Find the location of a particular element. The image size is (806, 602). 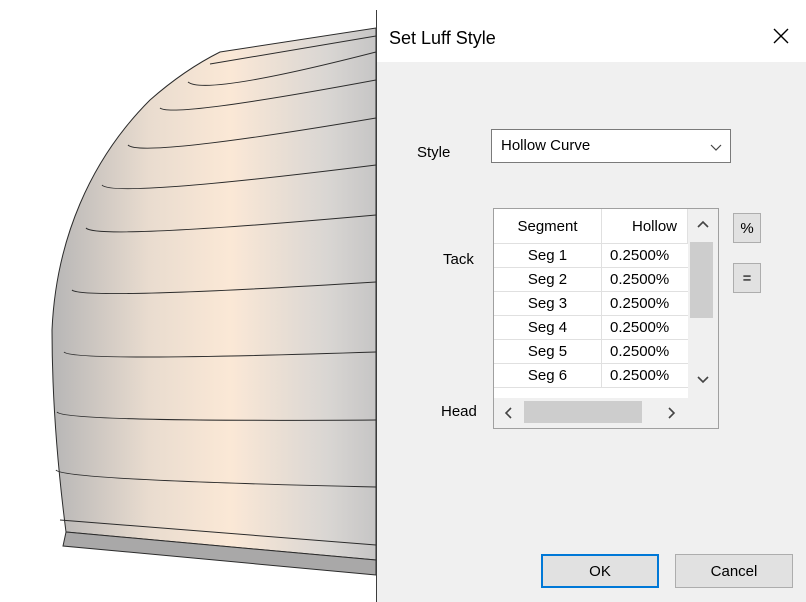

column-header-segment: Segment is located at coordinates (548, 226).